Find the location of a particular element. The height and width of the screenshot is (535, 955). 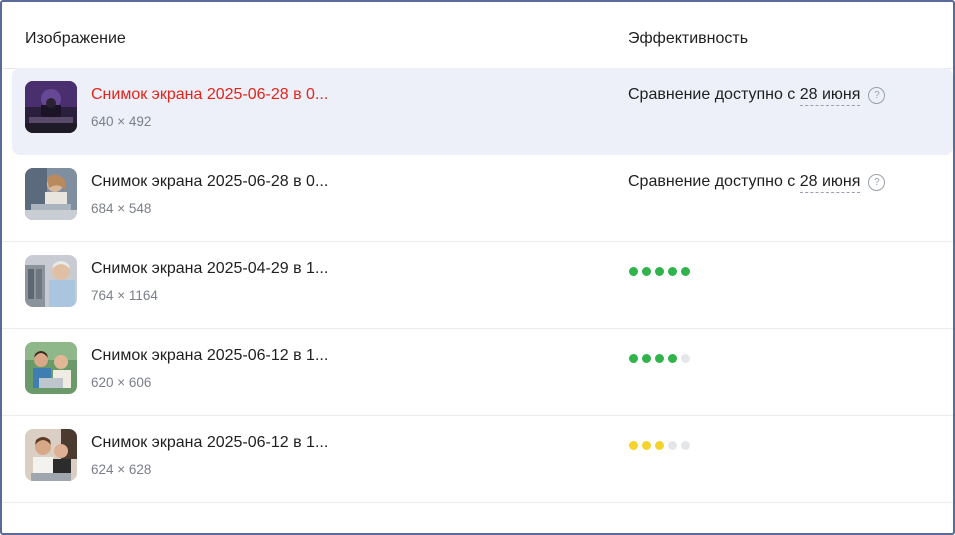

column-header-image: Изображение is located at coordinates (75, 39).